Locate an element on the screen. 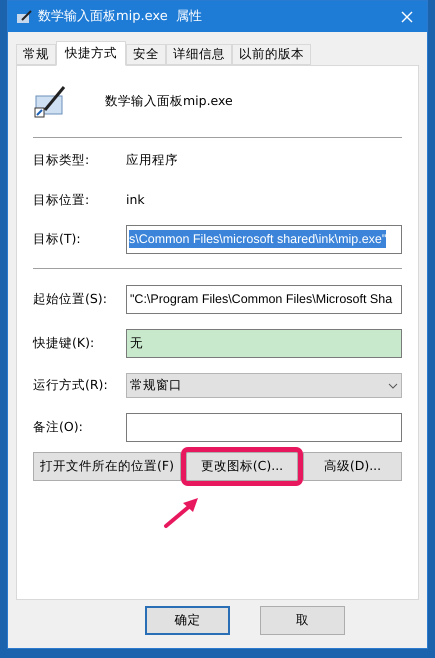 This screenshot has width=435, height=658. field-value: 应用程序 is located at coordinates (152, 159).